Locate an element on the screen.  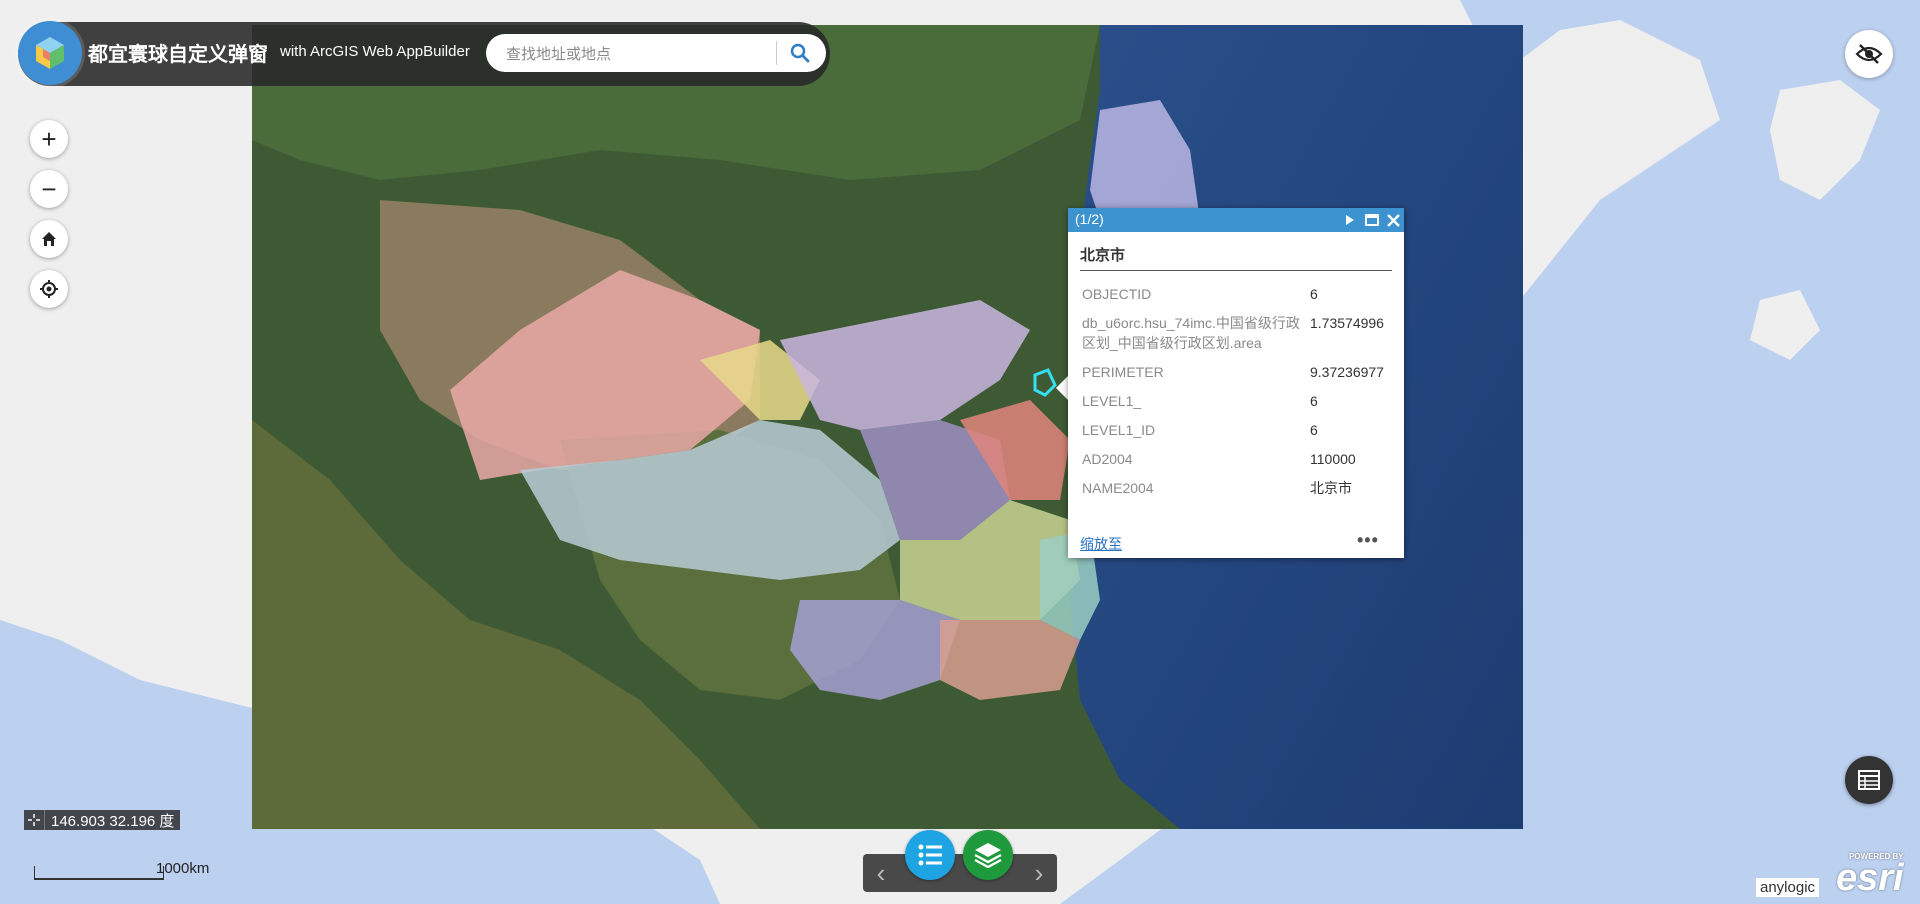
esri-logo: POWERED BY esri is located at coordinates (1870, 874).